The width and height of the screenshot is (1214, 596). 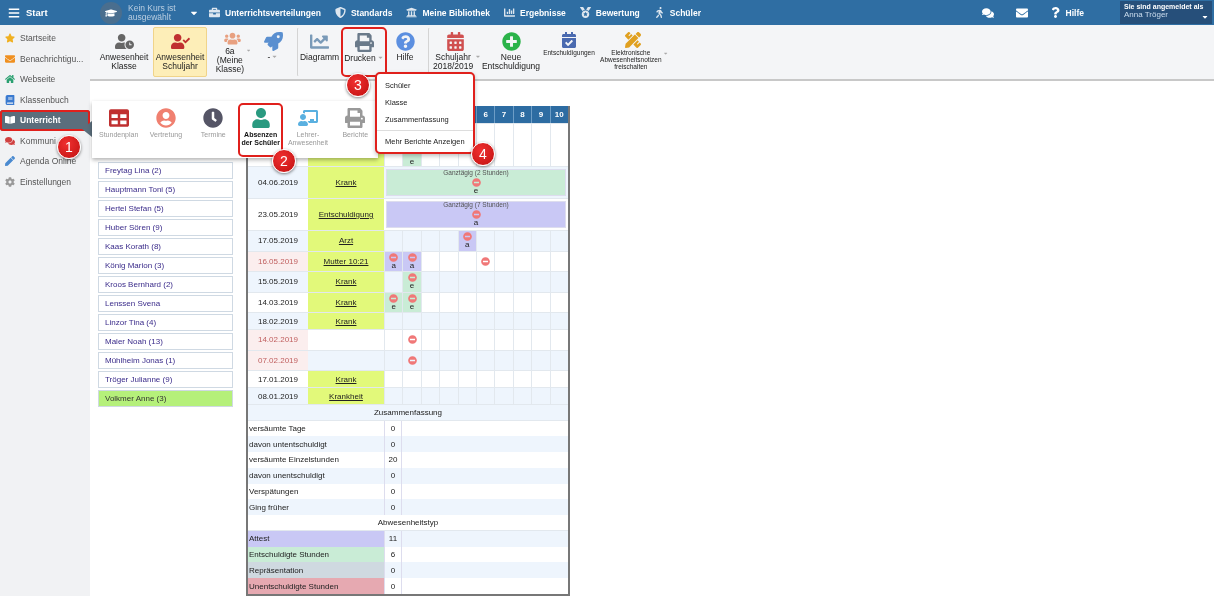 What do you see at coordinates (277, 241) in the screenshot?
I see `date-cell-text: 17.05.2019` at bounding box center [277, 241].